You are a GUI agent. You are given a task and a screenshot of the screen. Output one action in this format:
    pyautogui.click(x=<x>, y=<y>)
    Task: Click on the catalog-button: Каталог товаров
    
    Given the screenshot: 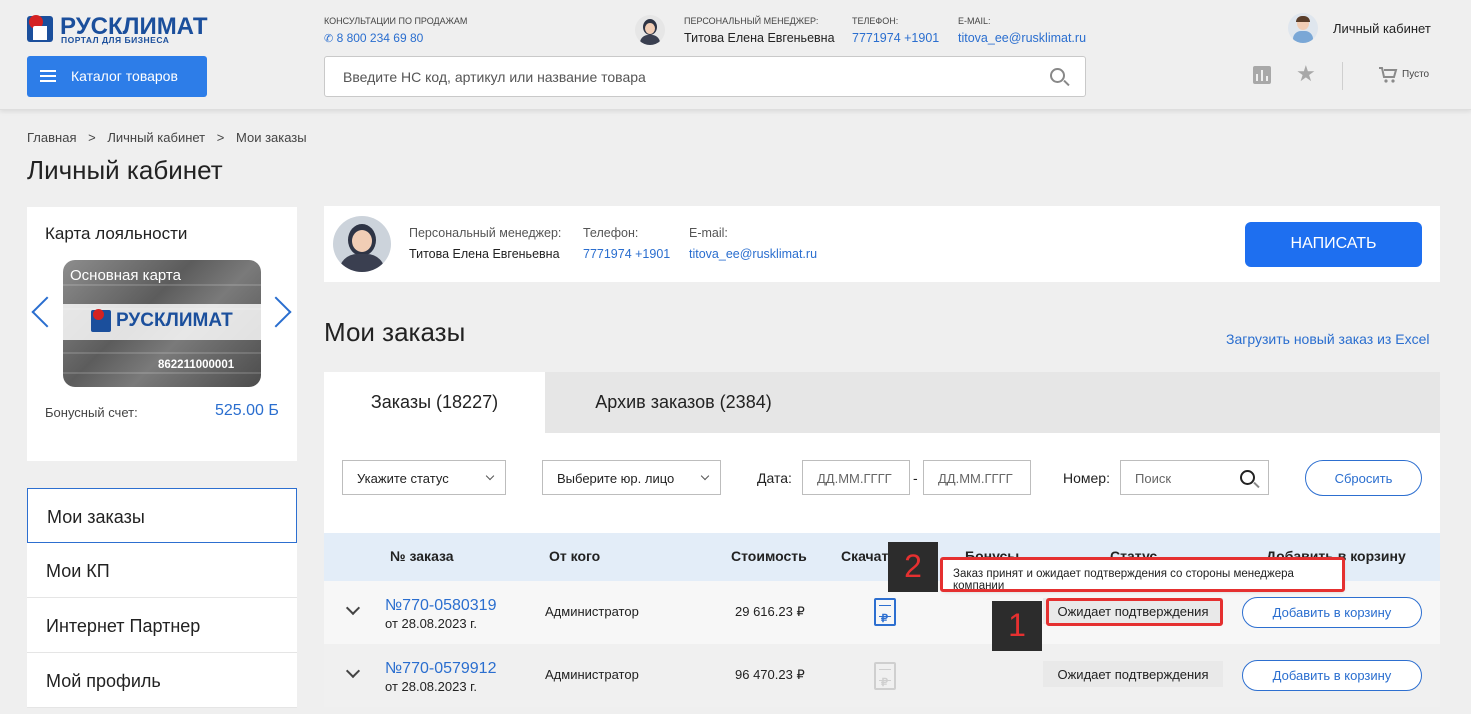 What is the action you would take?
    pyautogui.click(x=117, y=76)
    